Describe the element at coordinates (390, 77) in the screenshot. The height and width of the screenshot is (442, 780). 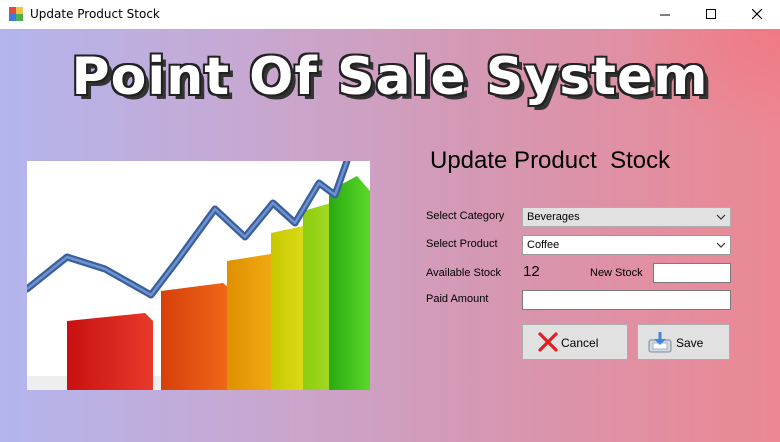
I see `banner-title: Point Of Sale System` at that location.